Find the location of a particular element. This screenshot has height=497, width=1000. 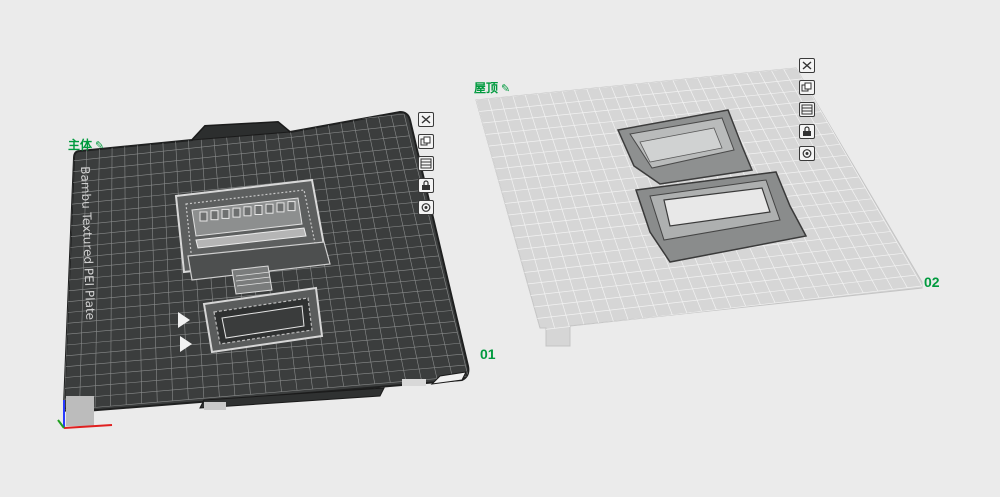

plate-01-footer-icons is located at coordinates (215, 406).